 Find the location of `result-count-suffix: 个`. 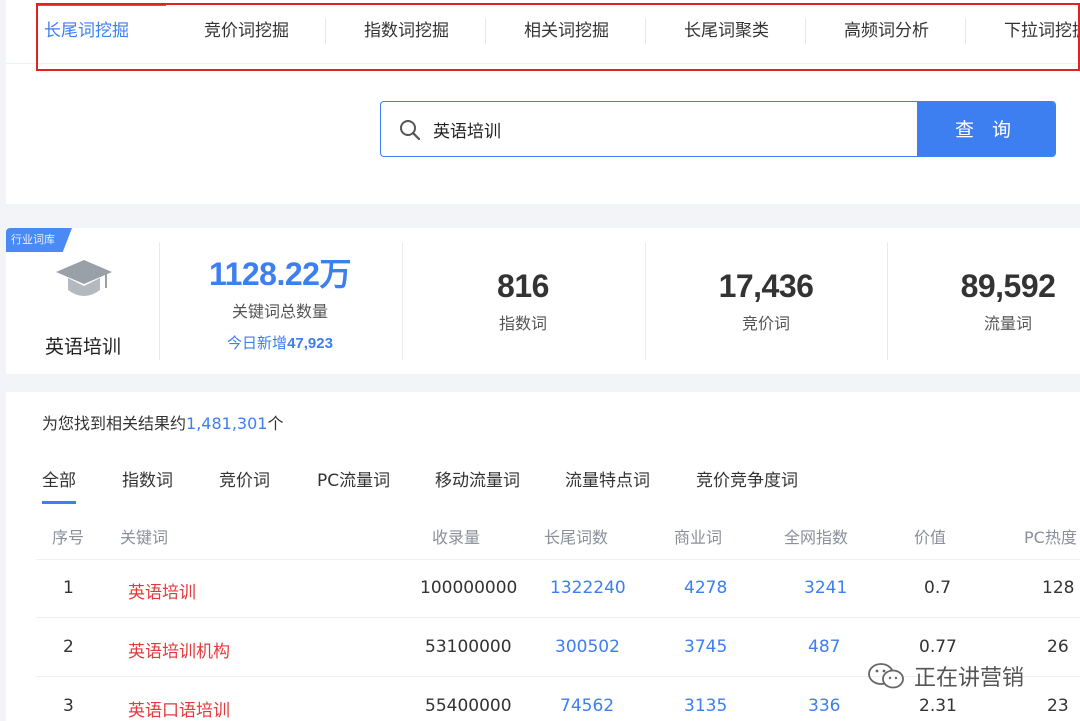

result-count-suffix: 个 is located at coordinates (275, 423).